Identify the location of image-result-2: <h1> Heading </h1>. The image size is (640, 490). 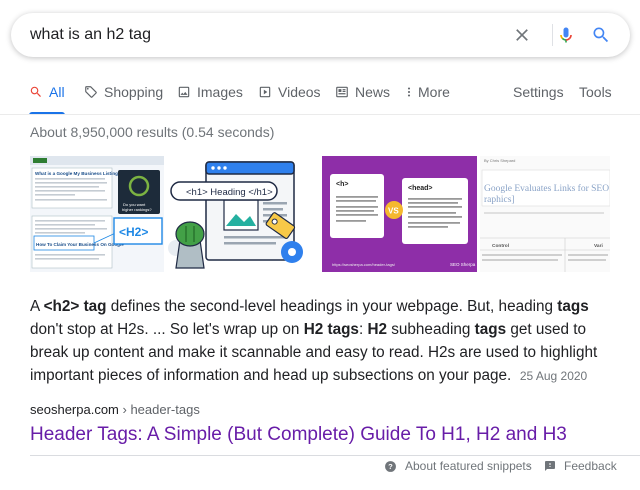
(242, 214).